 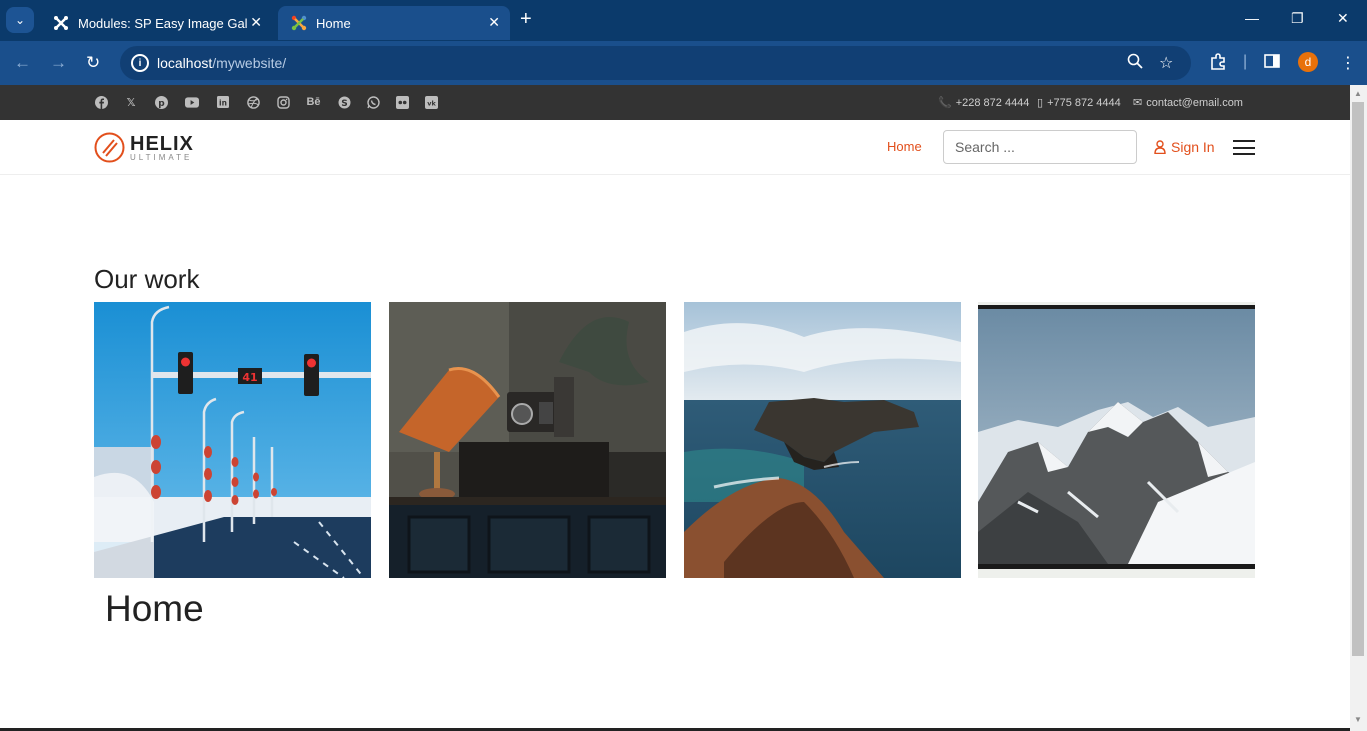 I want to click on side-panel-icon, so click(x=1272, y=63).